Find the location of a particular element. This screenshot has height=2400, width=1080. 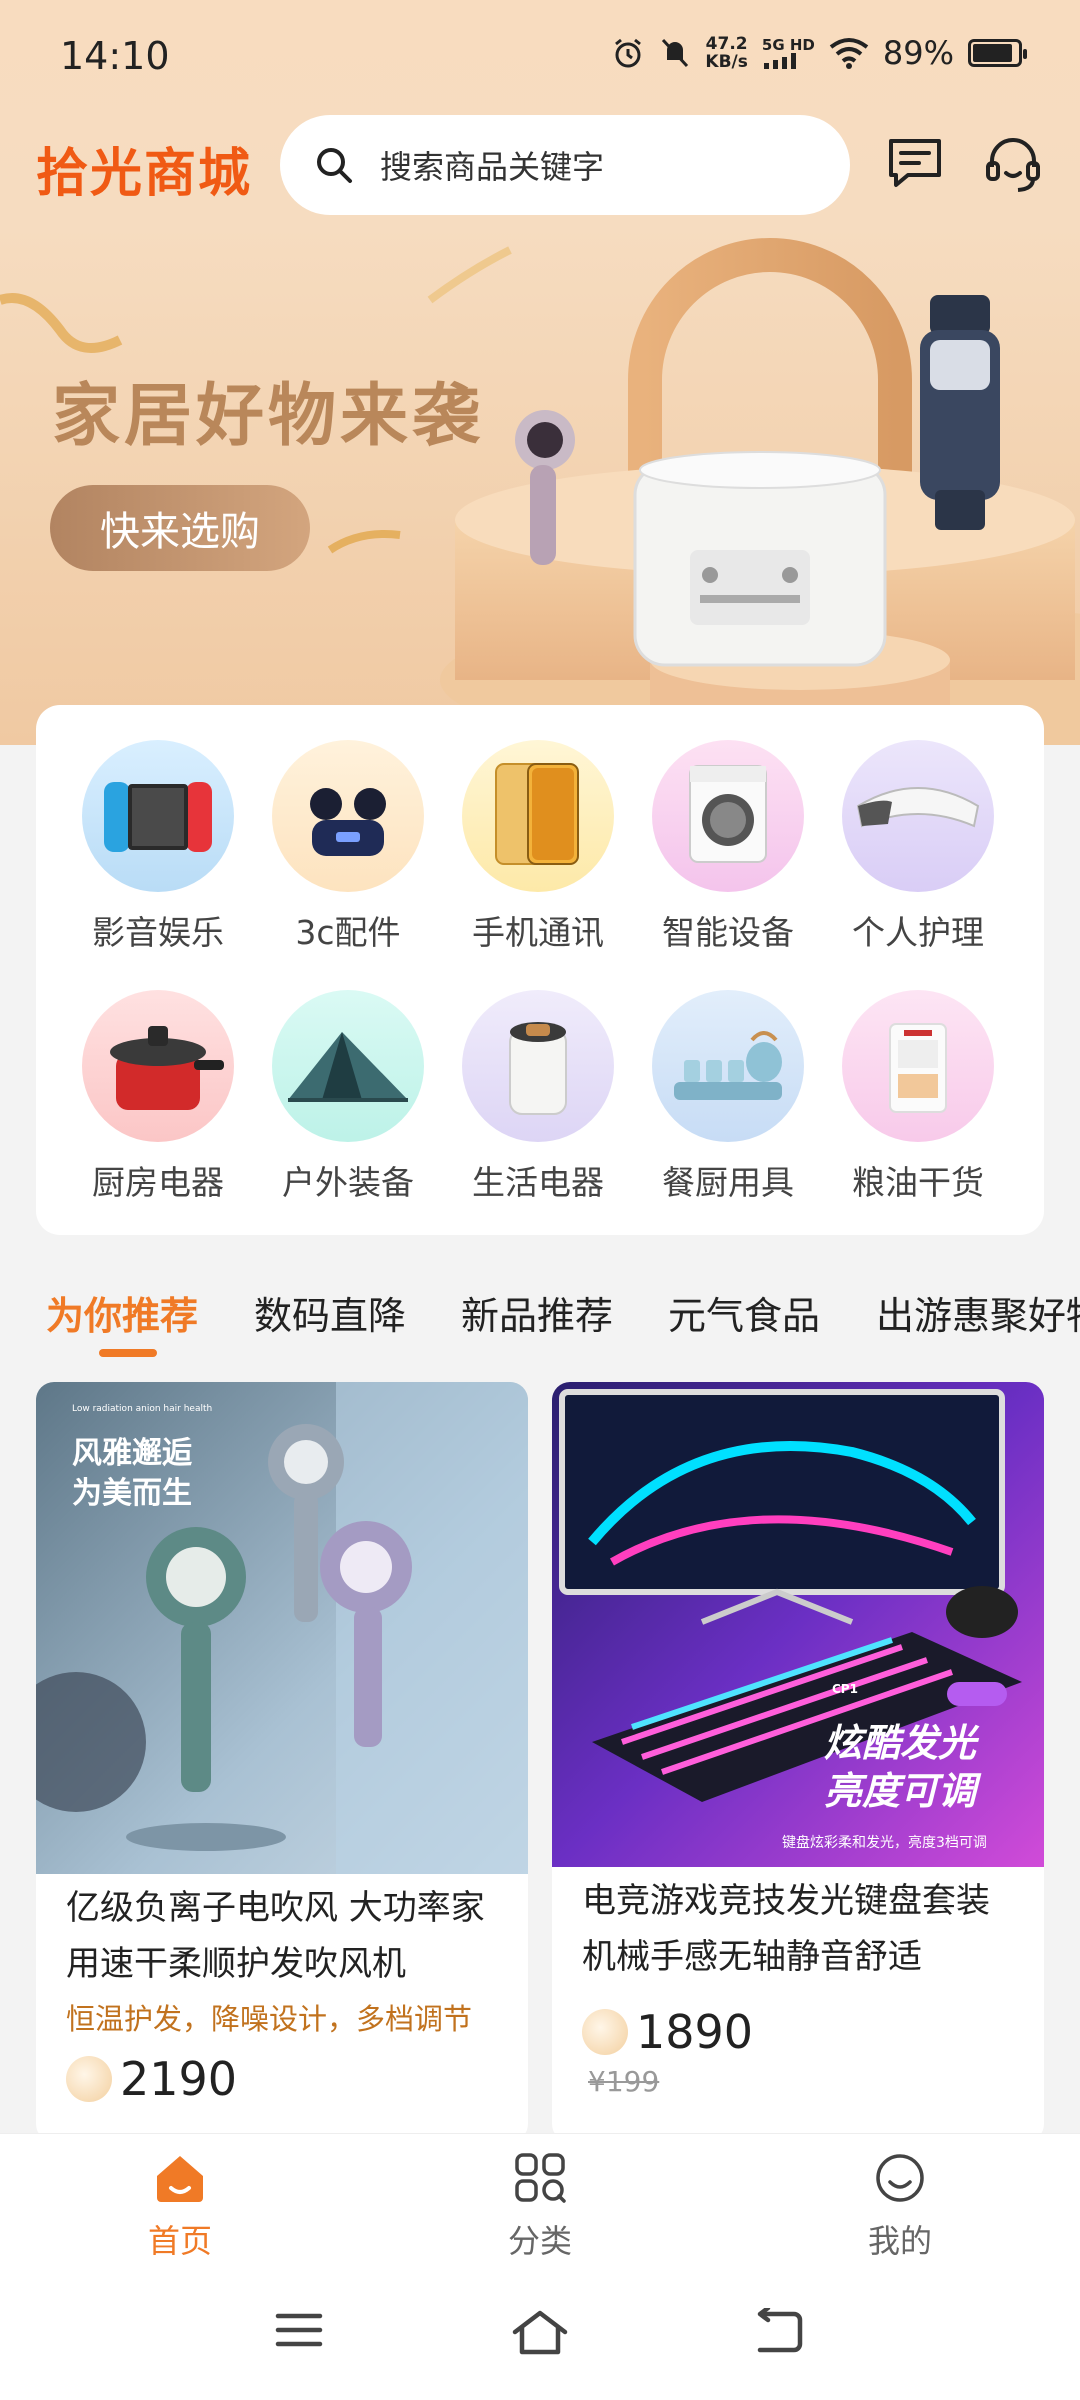

product-image-badge: CP1 is located at coordinates (845, 1689).